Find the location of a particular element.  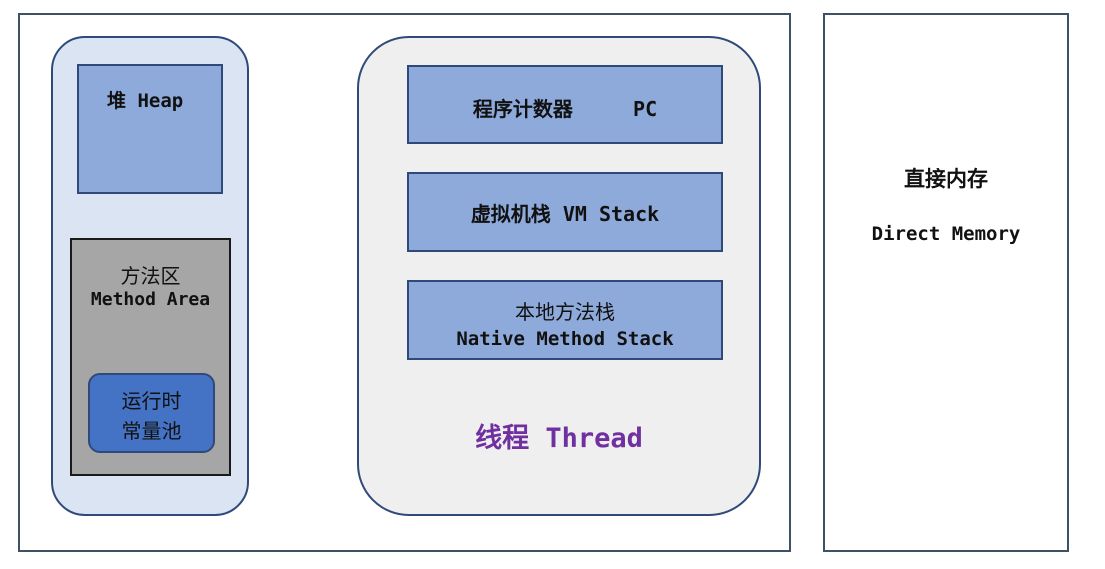

method-area-label-en: Method Area is located at coordinates (150, 299).